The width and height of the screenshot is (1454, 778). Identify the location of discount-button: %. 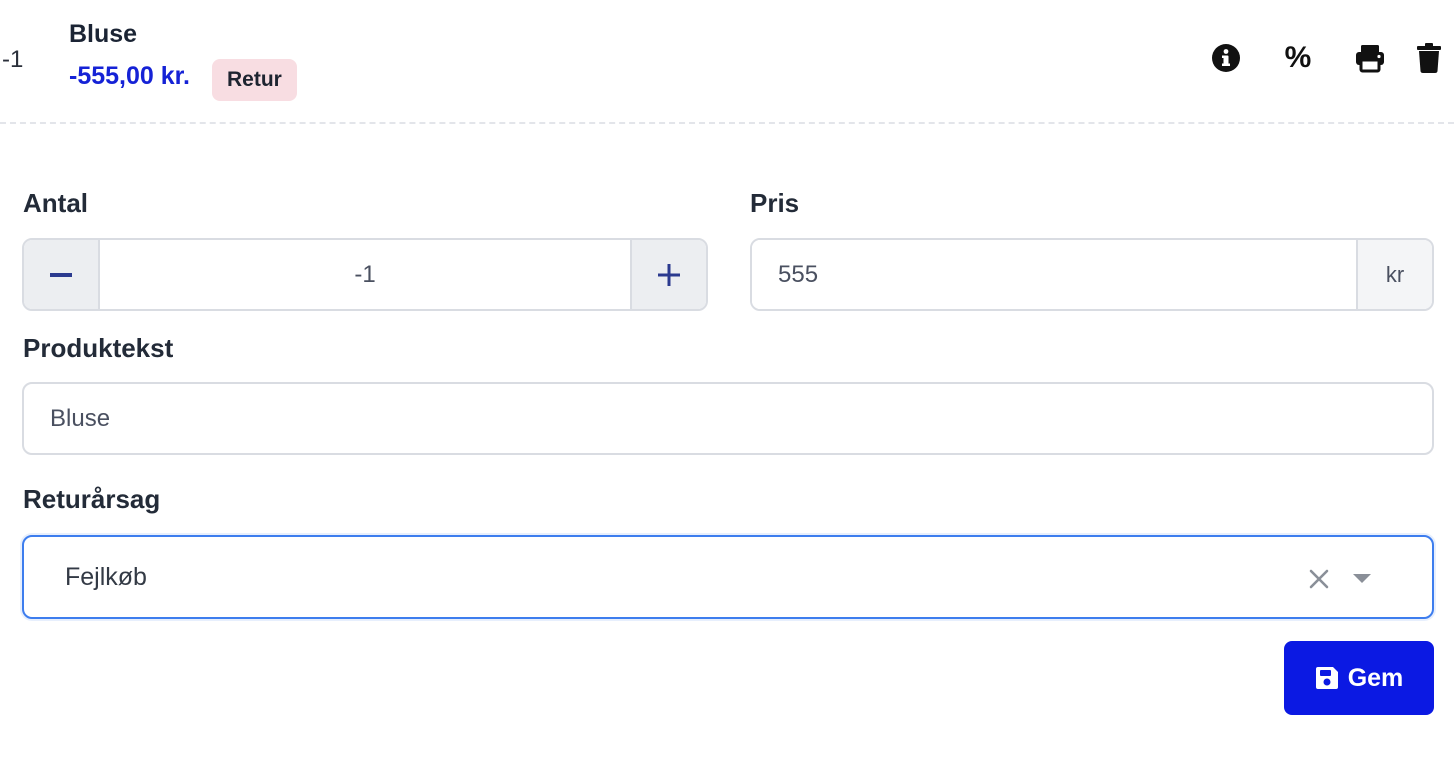
(1298, 58).